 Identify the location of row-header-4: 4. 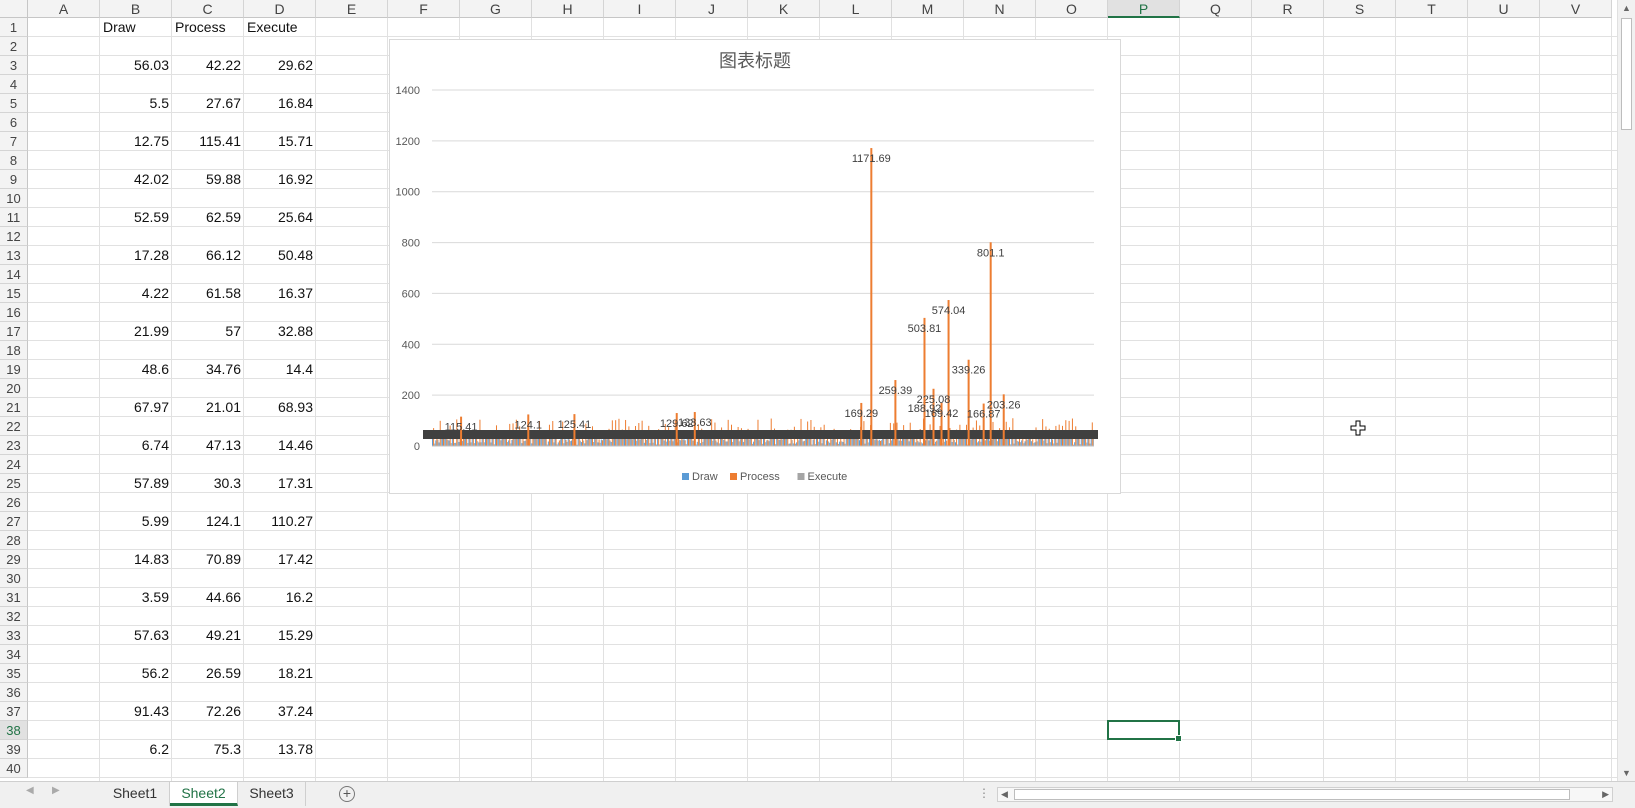
(14, 84).